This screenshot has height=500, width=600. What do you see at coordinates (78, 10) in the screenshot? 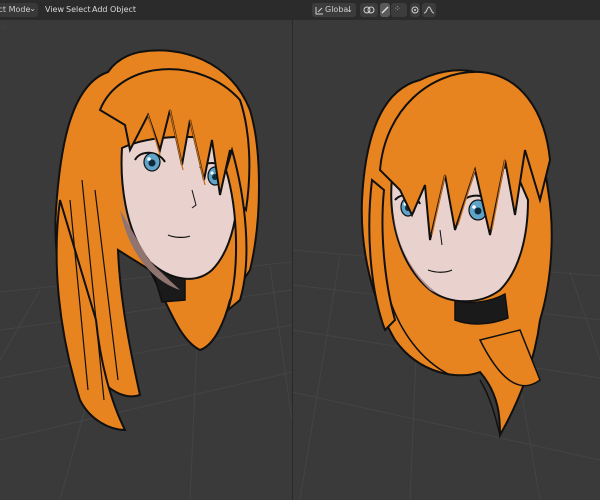
I see `menu-select: Select` at bounding box center [78, 10].